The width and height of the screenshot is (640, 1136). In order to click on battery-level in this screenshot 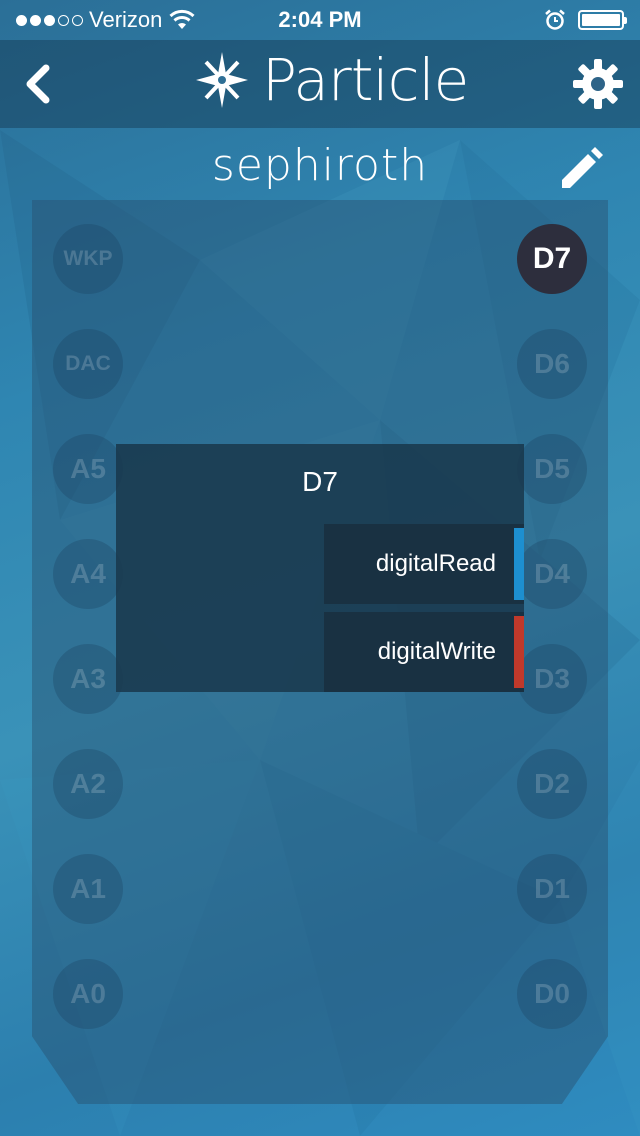, I will do `click(601, 20)`.